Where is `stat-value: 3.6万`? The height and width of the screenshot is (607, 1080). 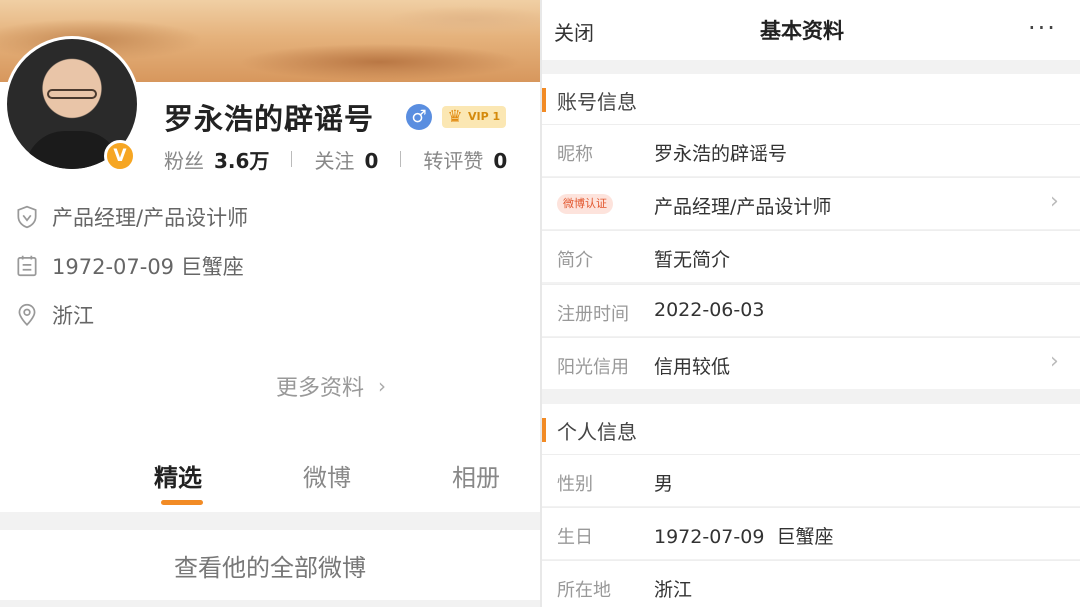 stat-value: 3.6万 is located at coordinates (242, 160).